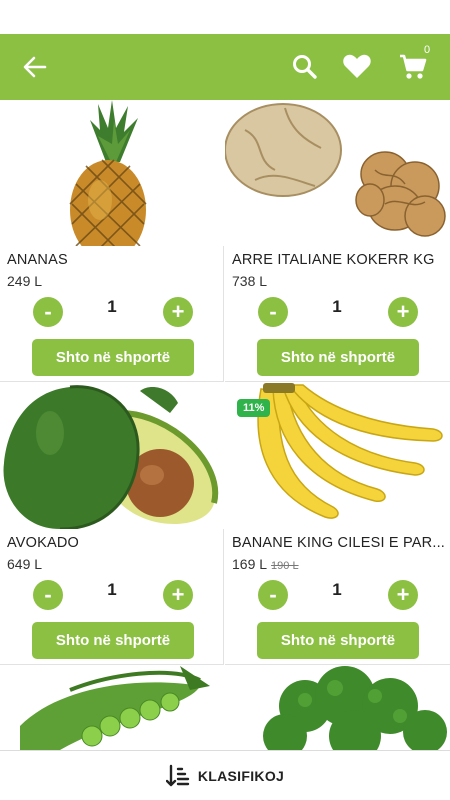 The height and width of the screenshot is (800, 450). Describe the element at coordinates (241, 775) in the screenshot. I see `sort-label: KLASIFIKOJ` at that location.